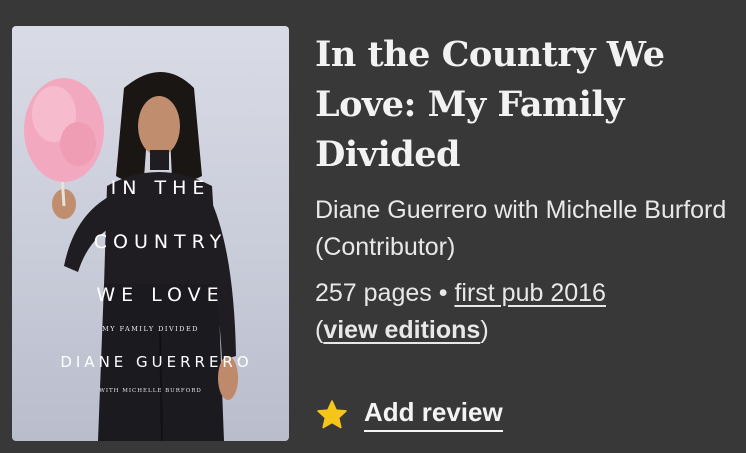 The height and width of the screenshot is (453, 746). What do you see at coordinates (484, 330) in the screenshot?
I see `editions-close-paren: )` at bounding box center [484, 330].